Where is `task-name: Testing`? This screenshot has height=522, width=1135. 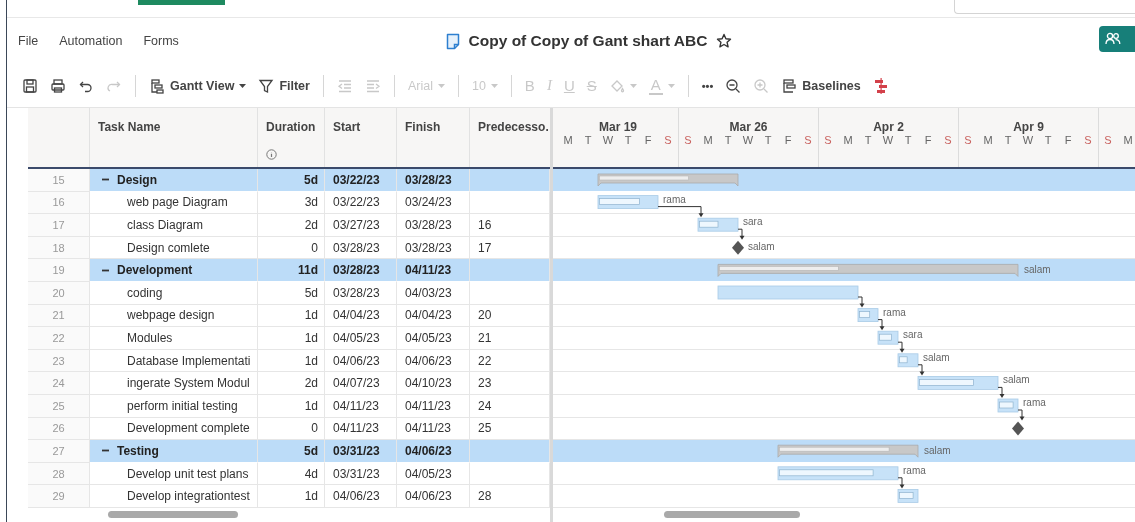 task-name: Testing is located at coordinates (138, 450).